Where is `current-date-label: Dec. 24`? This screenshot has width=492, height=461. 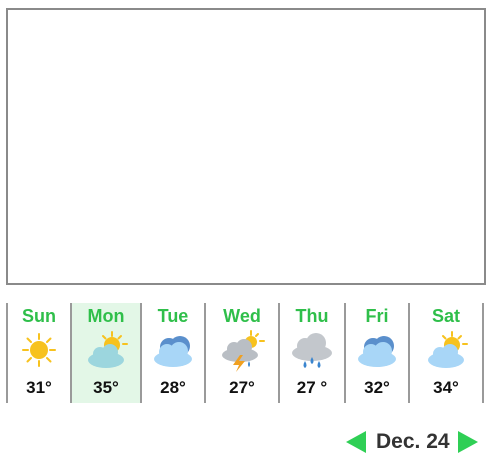
current-date-label: Dec. 24 is located at coordinates (413, 441).